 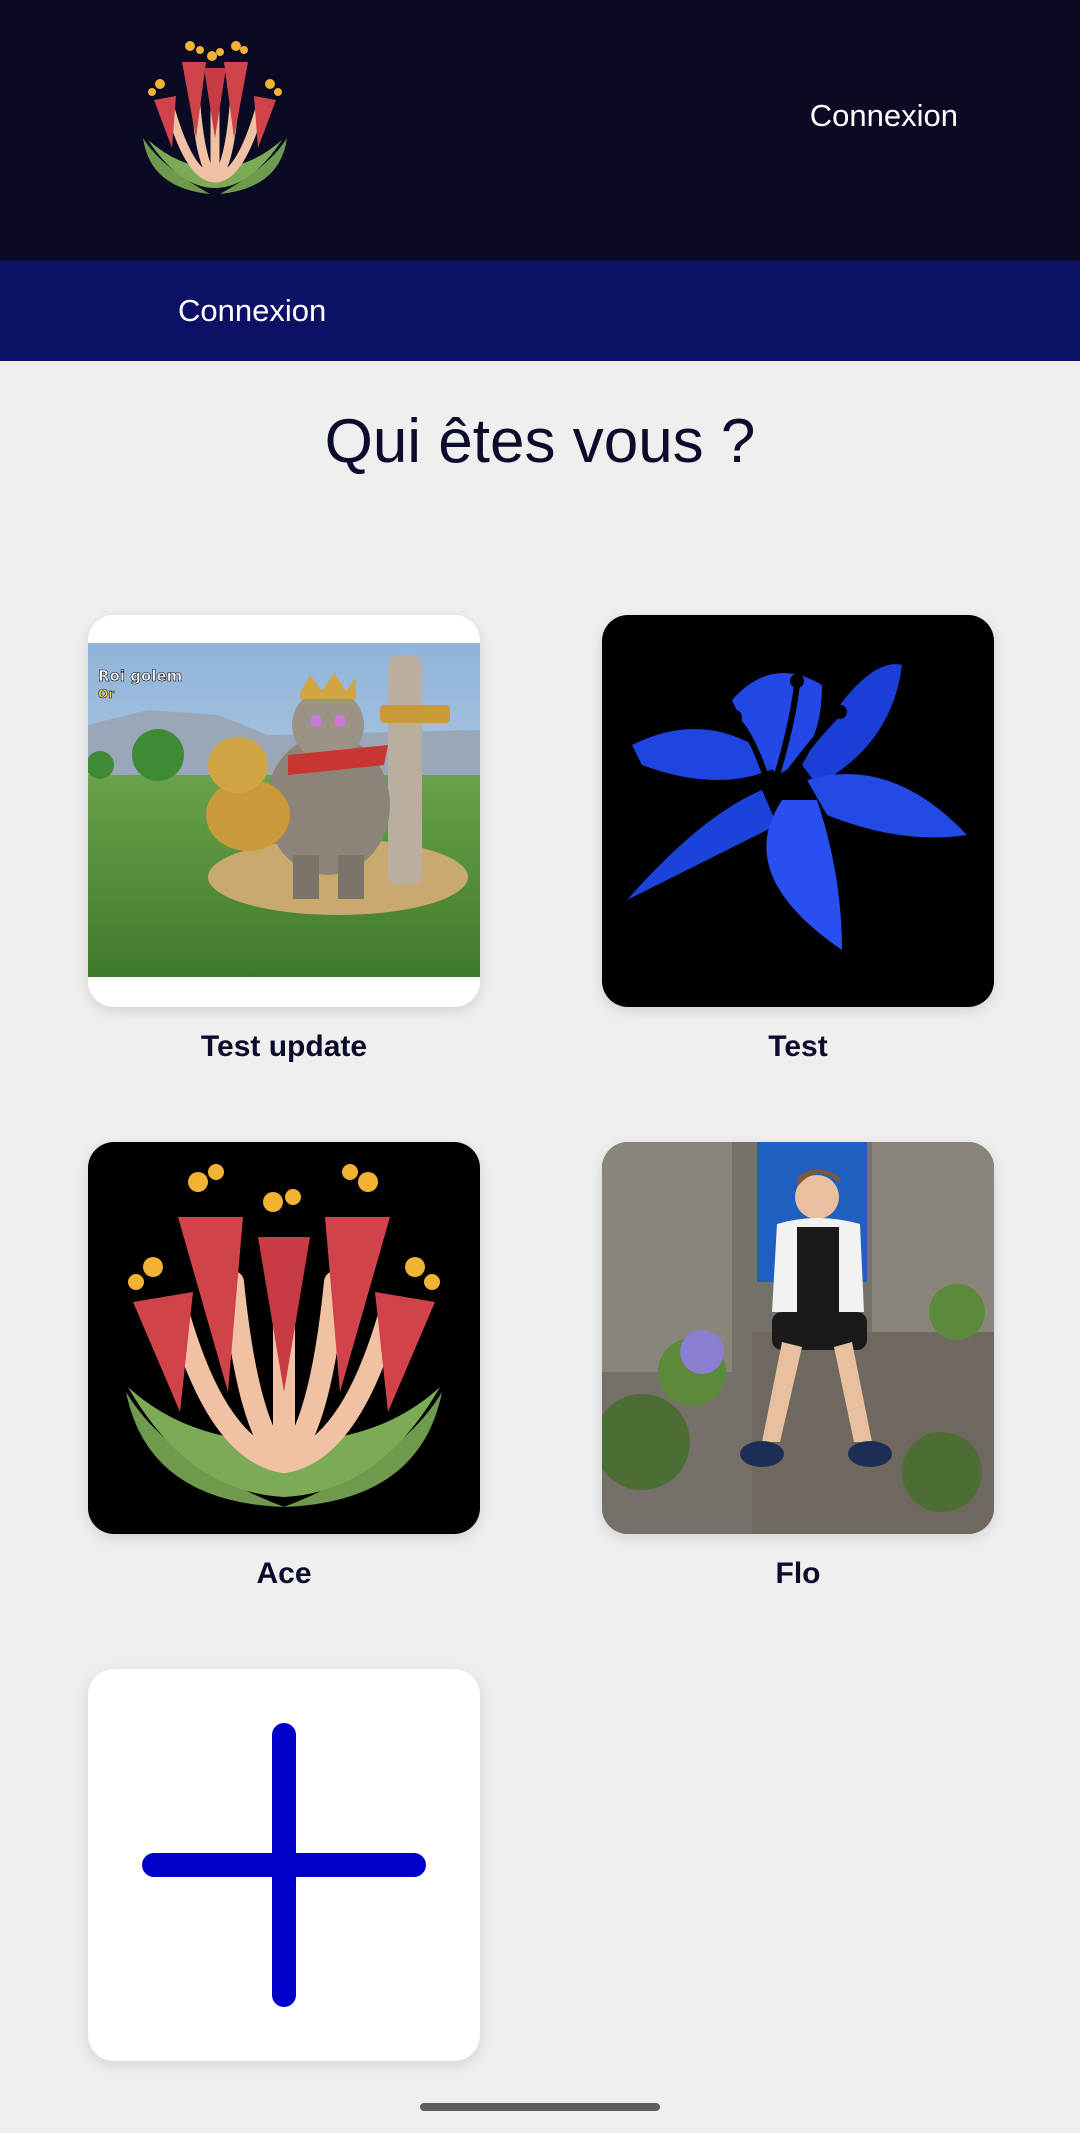 I want to click on app-logo, so click(x=215, y=119).